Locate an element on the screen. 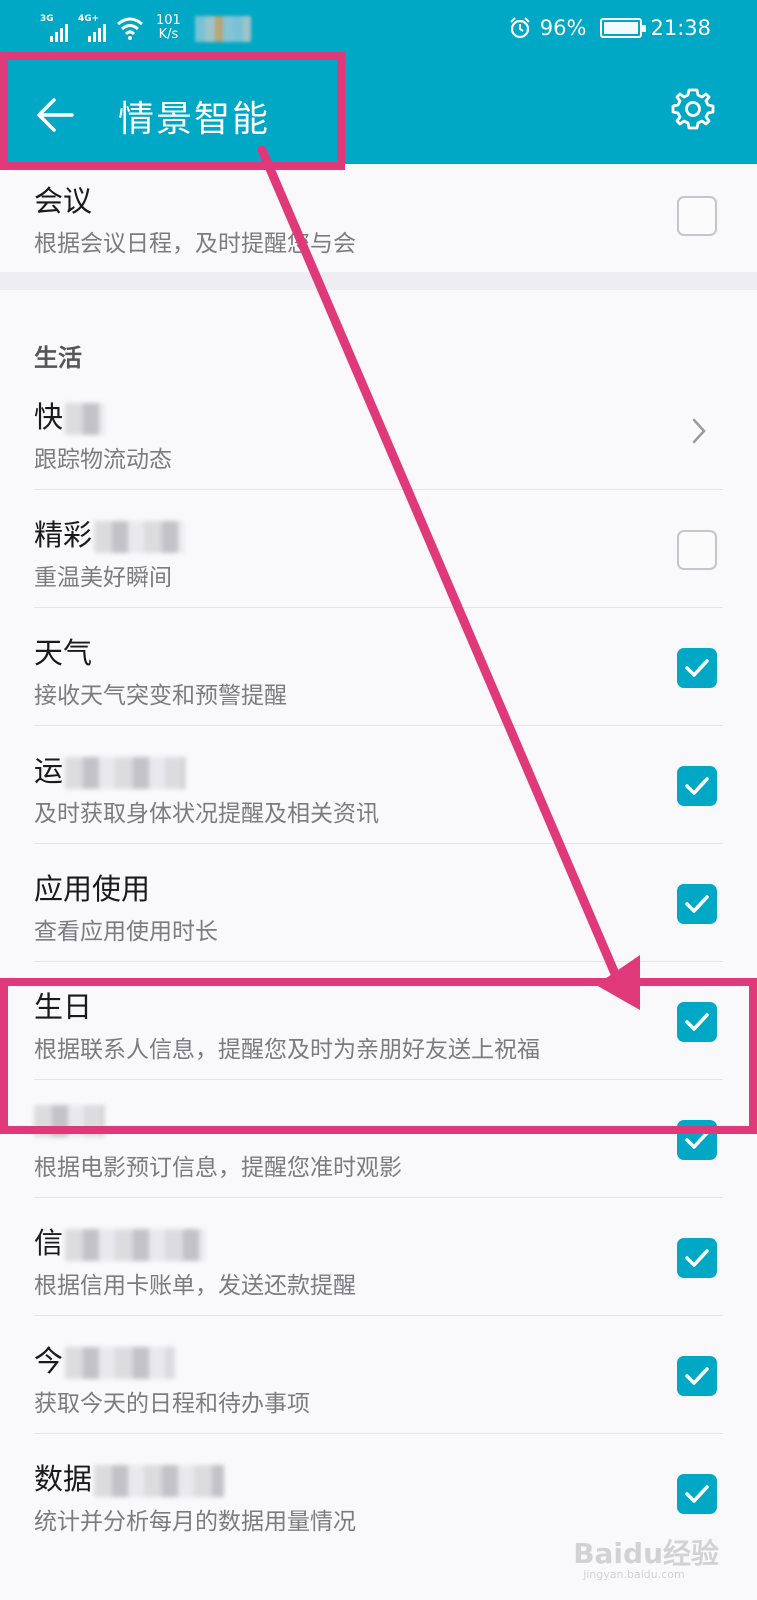 Image resolution: width=757 pixels, height=1600 pixels. notification-icons-blurred is located at coordinates (222, 29).